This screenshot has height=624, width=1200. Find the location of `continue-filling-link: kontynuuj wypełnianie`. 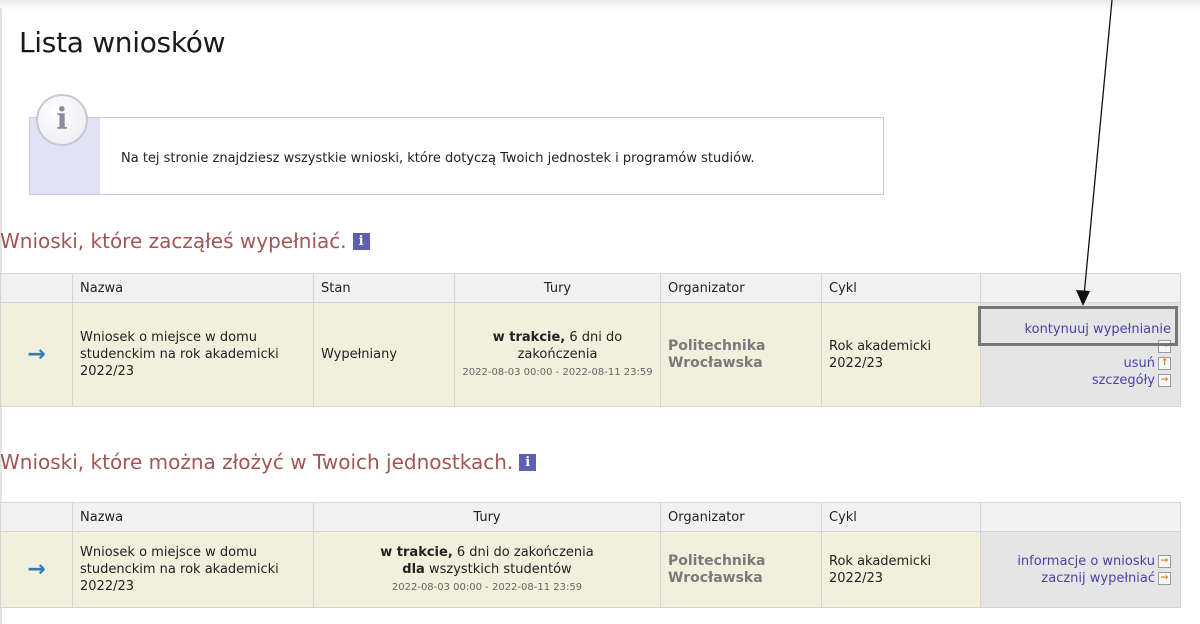

continue-filling-link: kontynuuj wypełnianie is located at coordinates (1098, 329).